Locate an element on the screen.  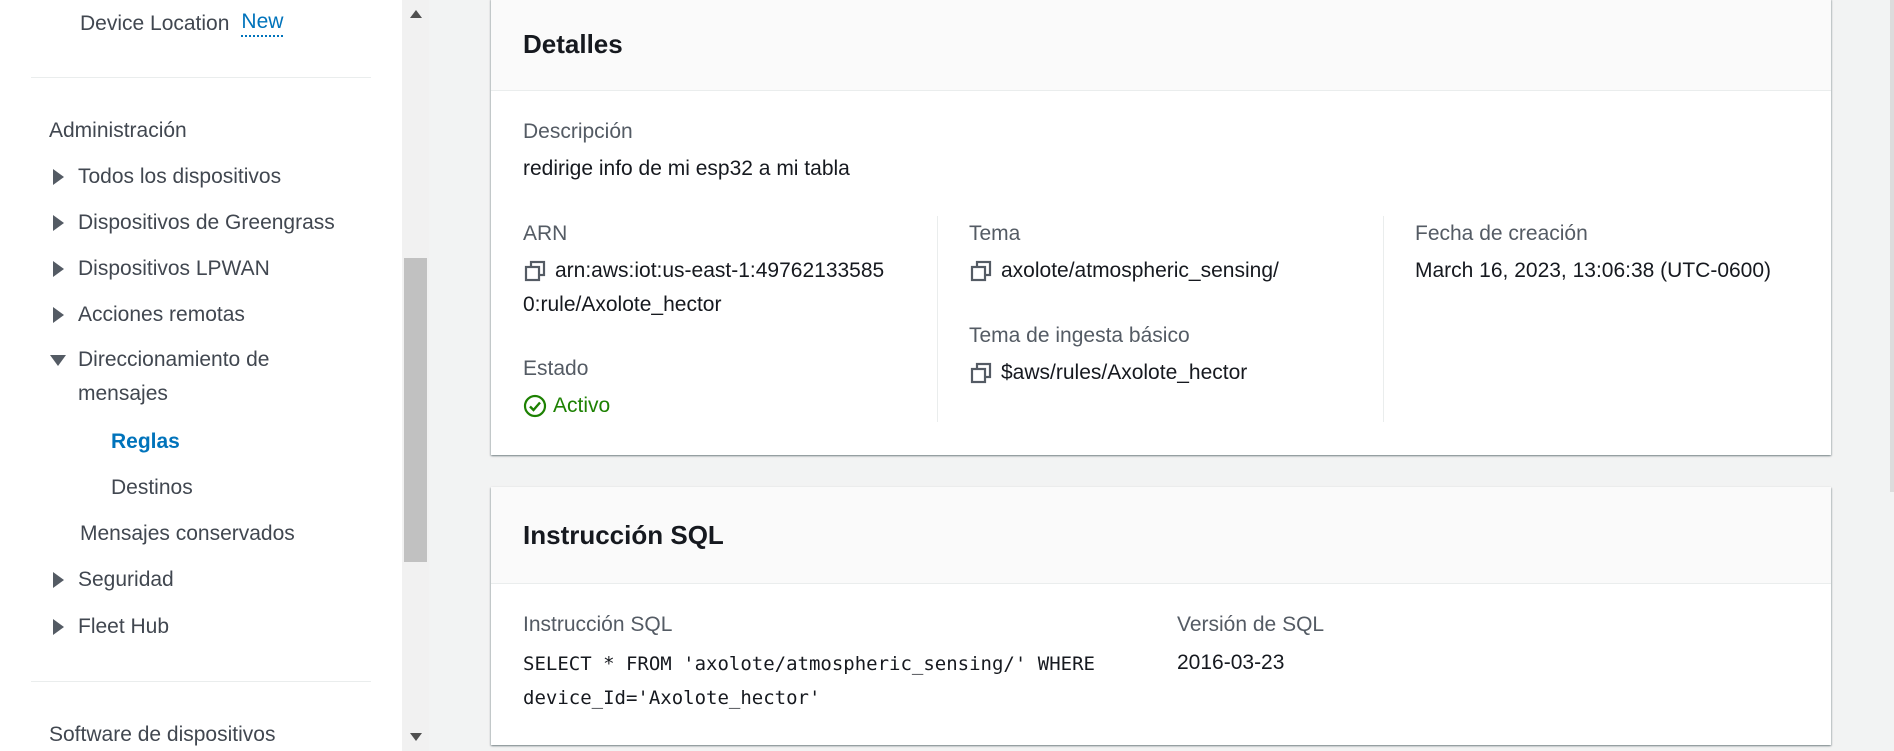
sidebar-item-all-devices: Todos los dispositivos is located at coordinates (165, 177).